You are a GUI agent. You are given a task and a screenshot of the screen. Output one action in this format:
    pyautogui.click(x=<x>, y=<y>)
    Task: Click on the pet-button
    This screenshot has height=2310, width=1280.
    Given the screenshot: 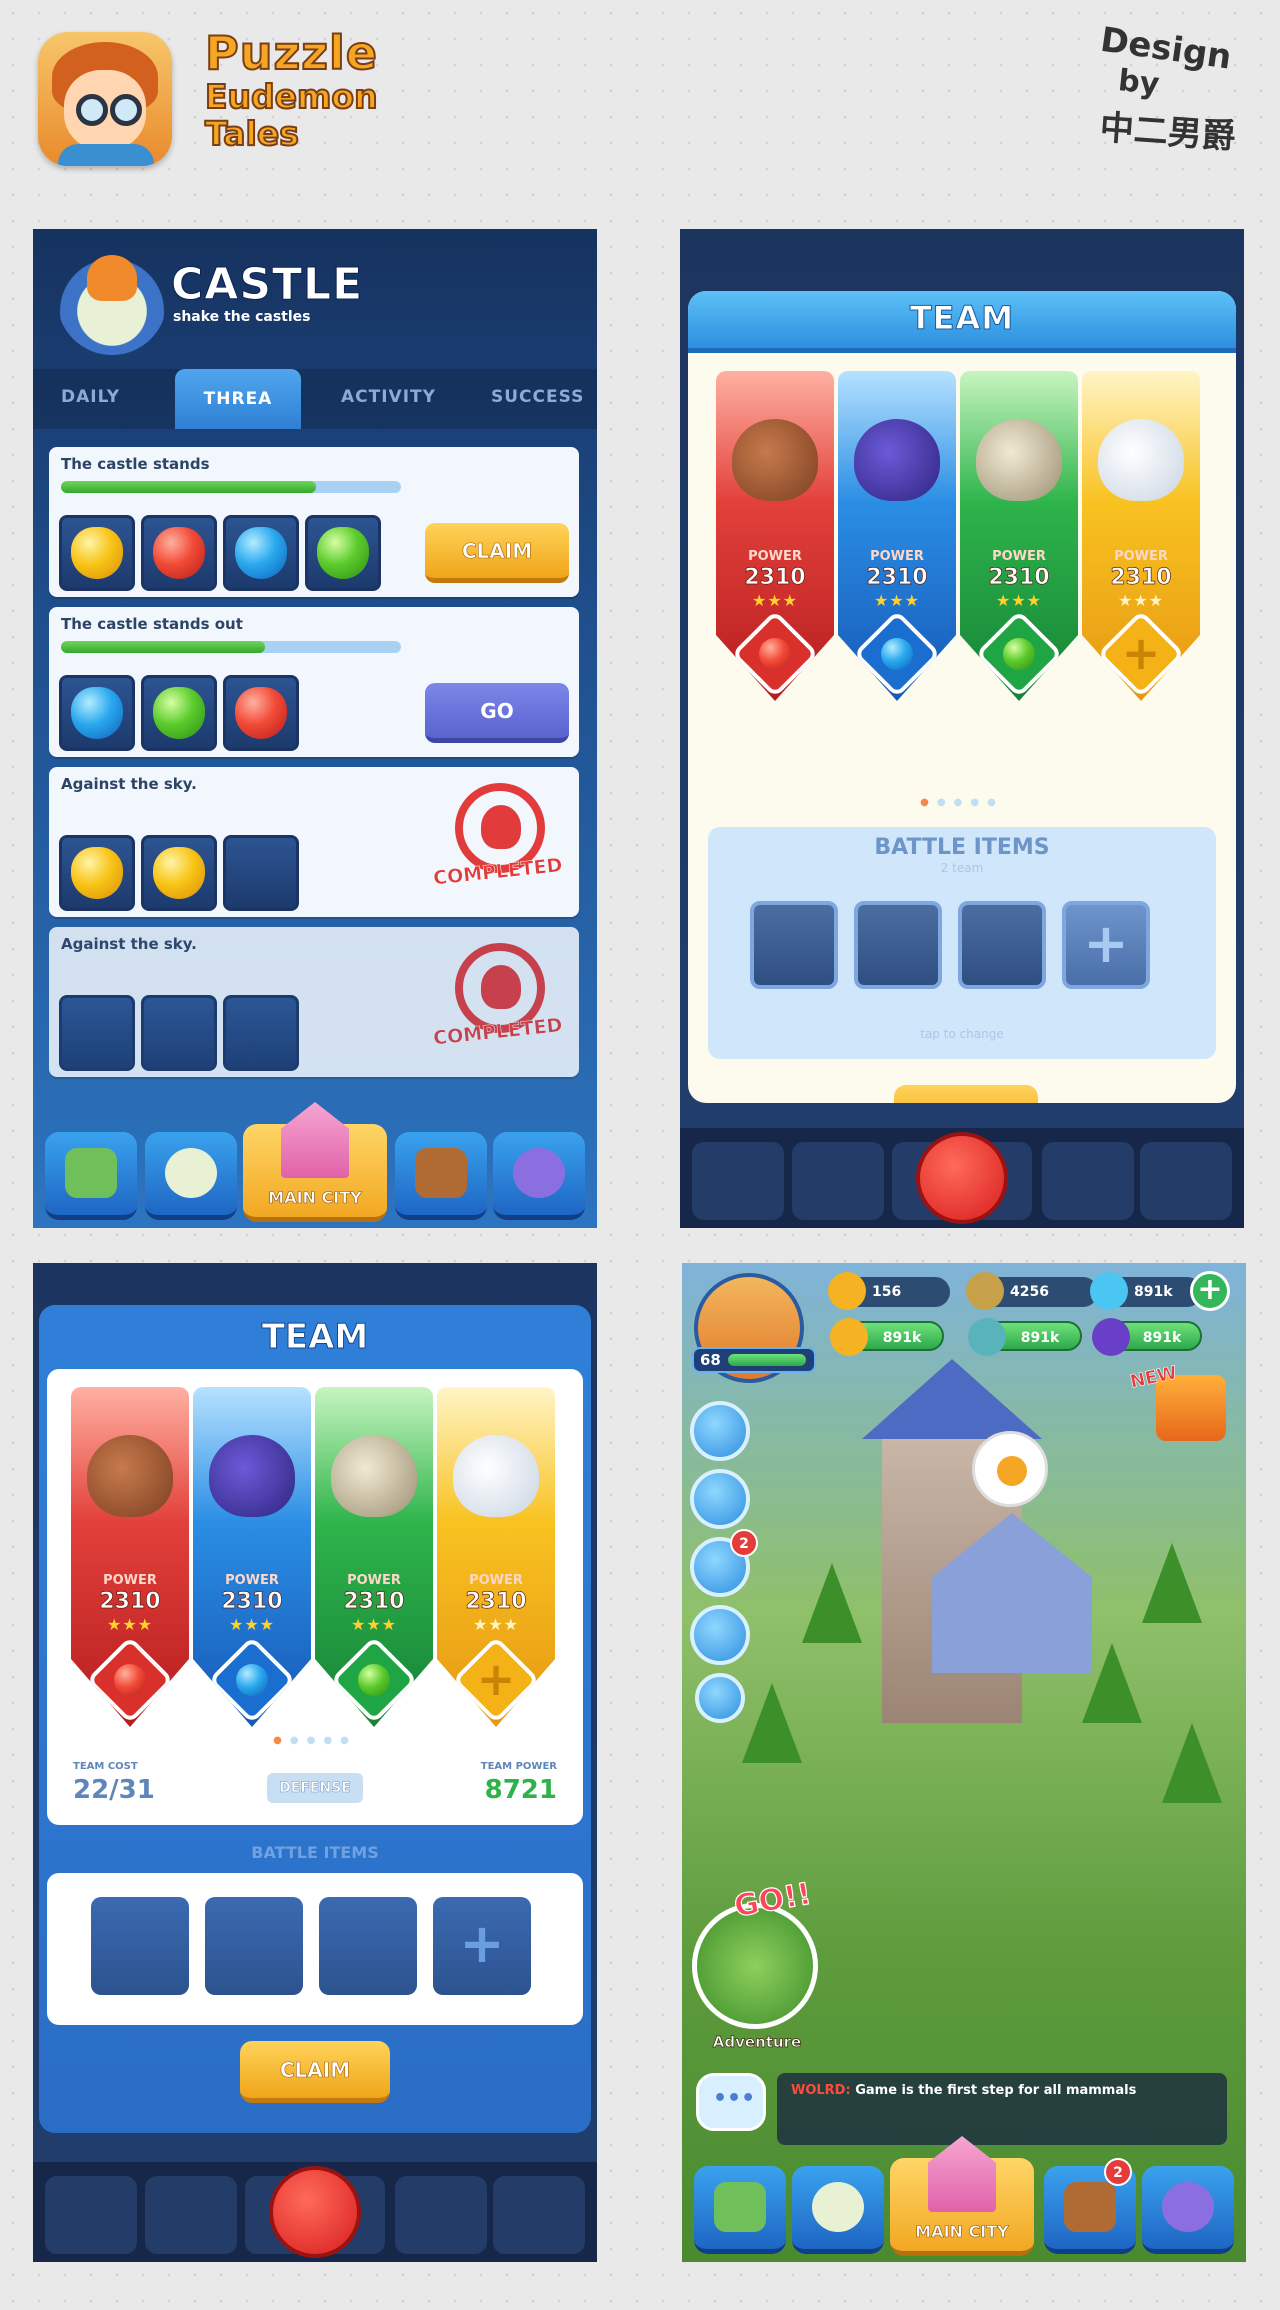 What is the action you would take?
    pyautogui.click(x=720, y=1431)
    